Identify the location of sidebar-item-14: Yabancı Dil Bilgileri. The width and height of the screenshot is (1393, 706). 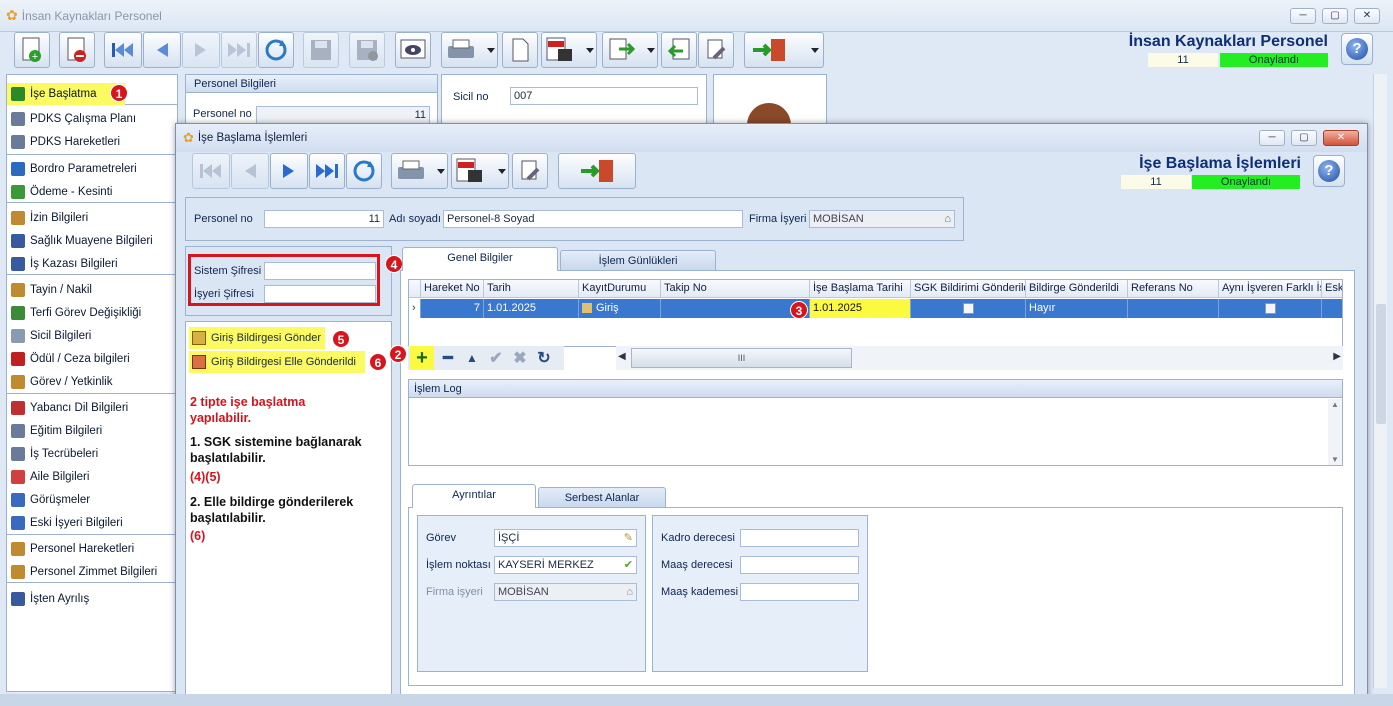
(92, 408).